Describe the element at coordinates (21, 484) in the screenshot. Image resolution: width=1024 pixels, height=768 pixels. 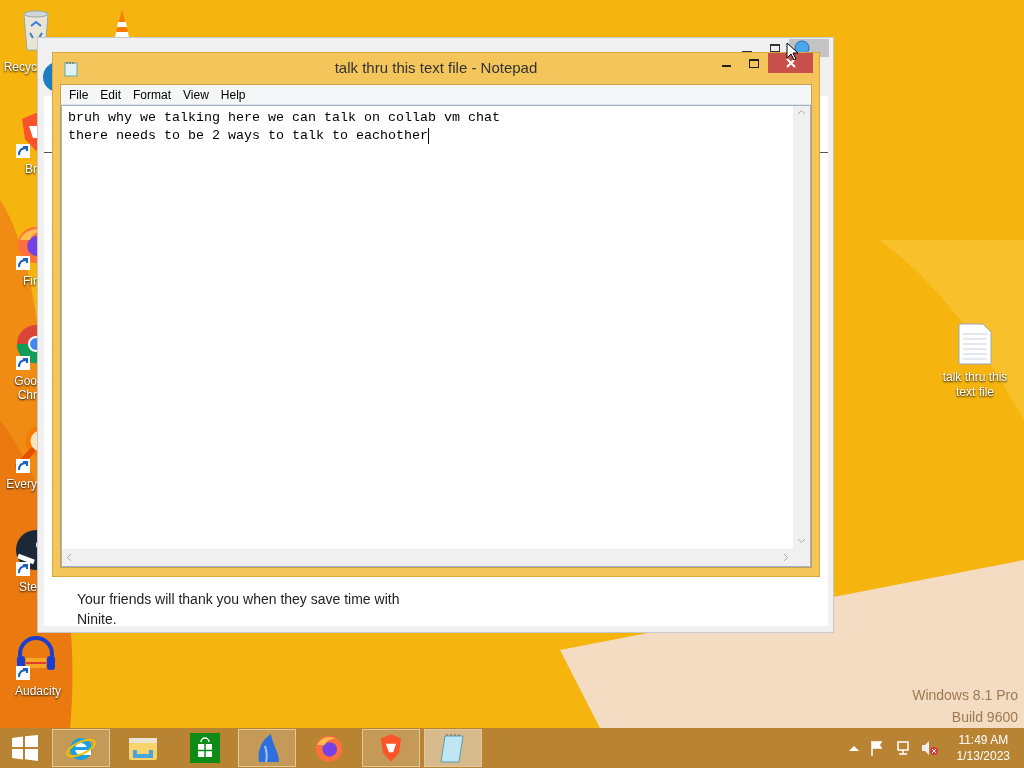
I see `desktop-icon-label: Every` at that location.